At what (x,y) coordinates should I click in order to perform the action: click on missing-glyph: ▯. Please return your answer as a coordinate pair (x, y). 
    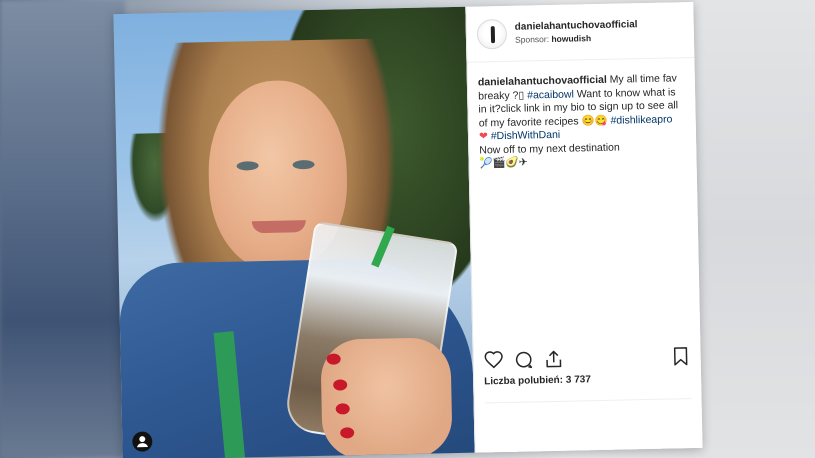
    Looking at the image, I should click on (521, 95).